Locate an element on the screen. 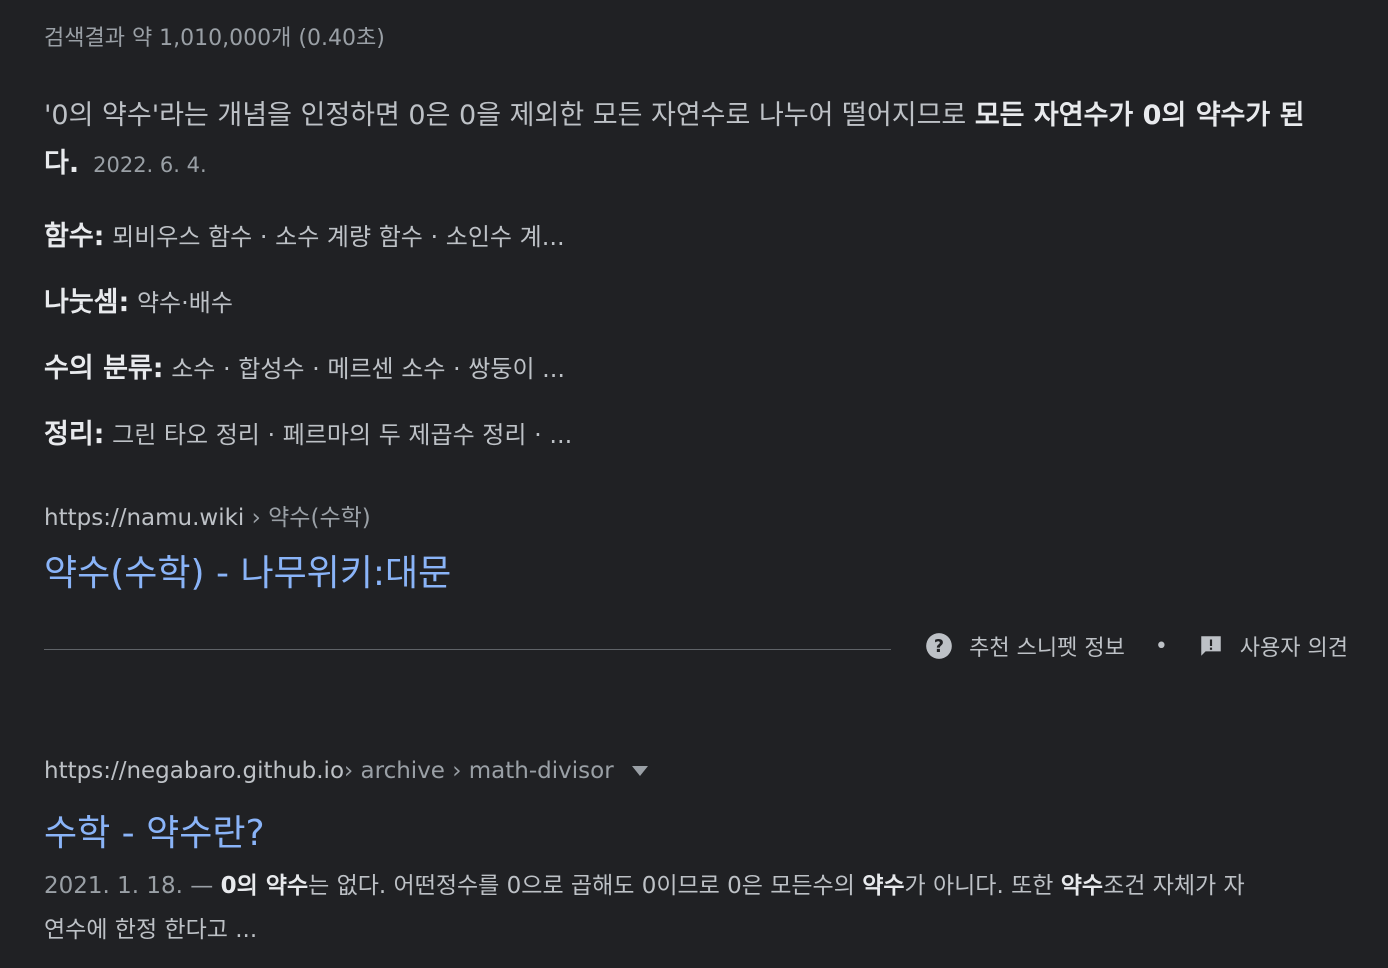 This screenshot has height=968, width=1388. snippet-highlight: 0의 약수 is located at coordinates (264, 886).